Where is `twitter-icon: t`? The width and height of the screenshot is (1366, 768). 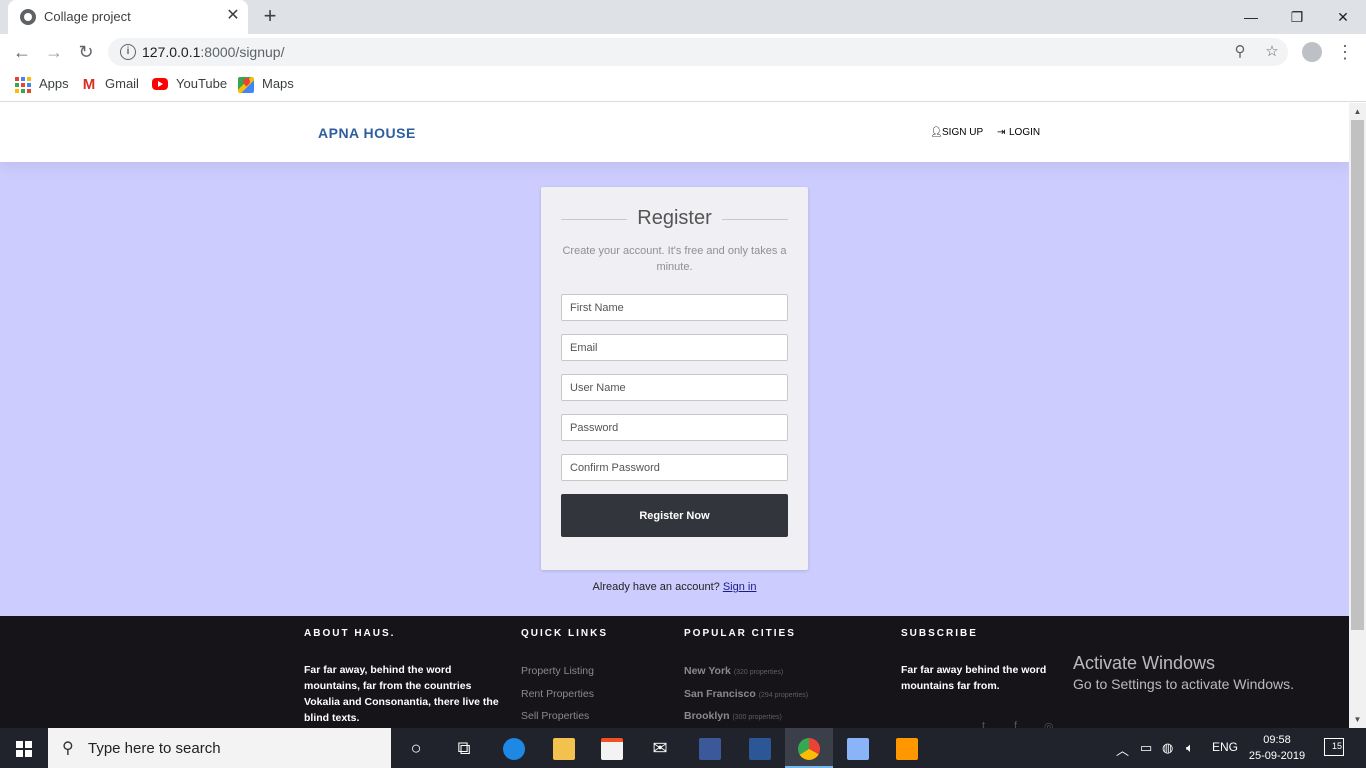
twitter-icon: t is located at coordinates (983, 724).